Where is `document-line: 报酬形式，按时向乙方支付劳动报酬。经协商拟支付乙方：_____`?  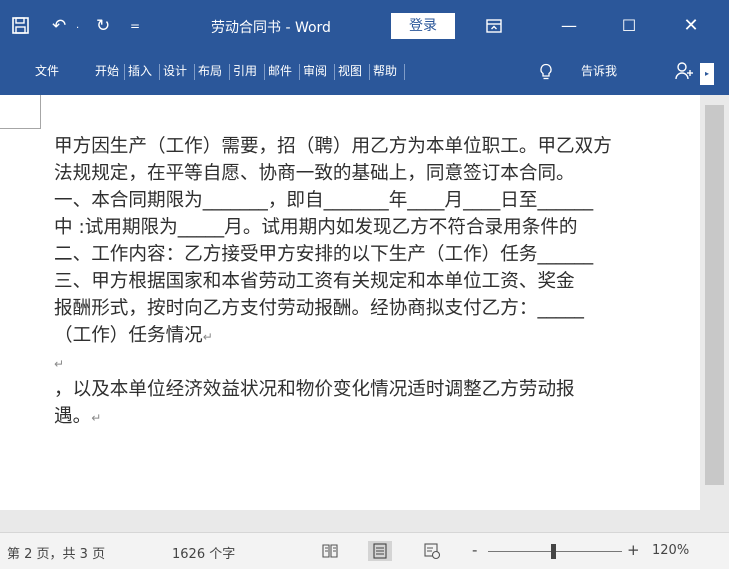
document-line: 报酬形式，按时向乙方支付劳动报酬。经协商拟支付乙方：_____ is located at coordinates (319, 308).